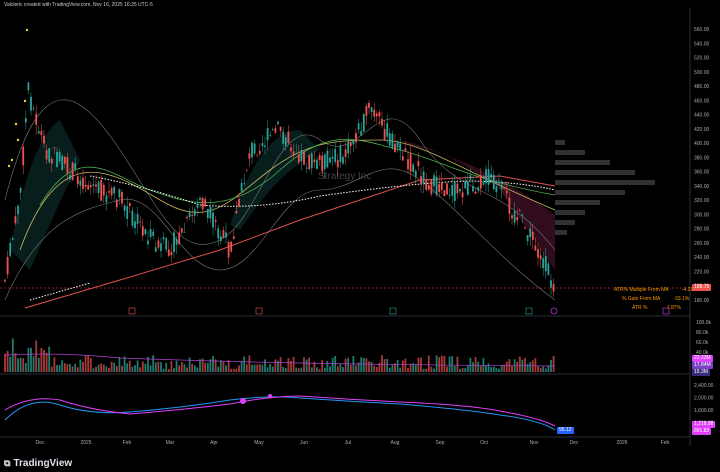 The height and width of the screenshot is (472, 720). Describe the element at coordinates (85, 443) in the screenshot. I see `time-tick: 2025` at that location.